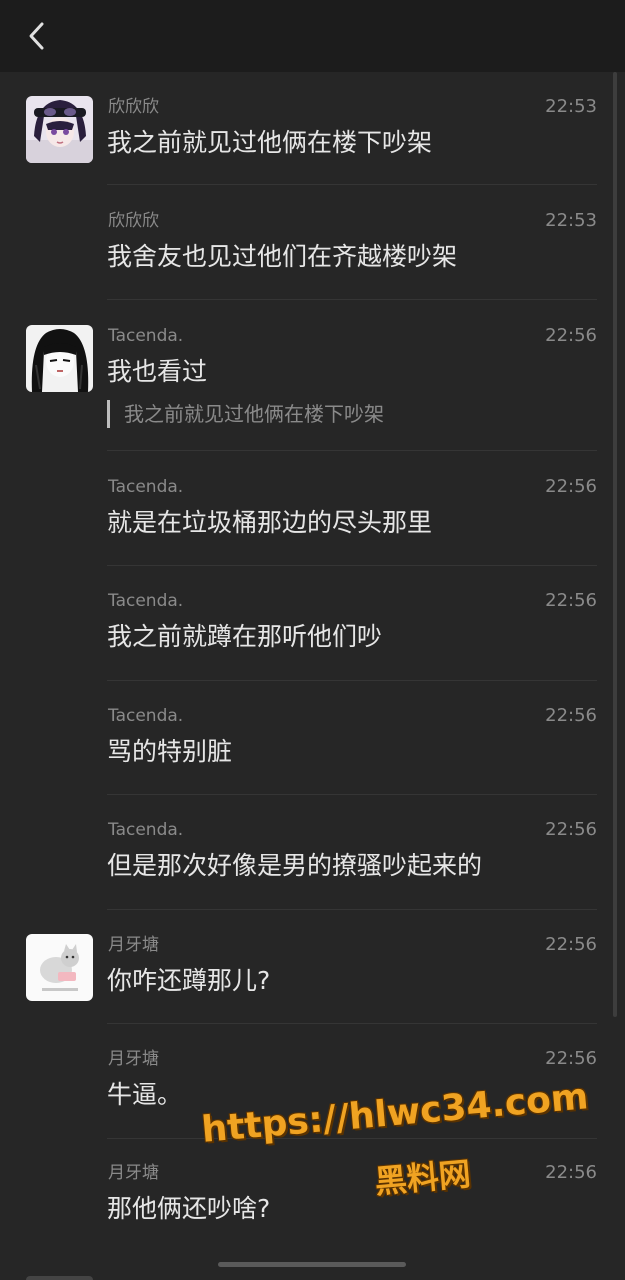 This screenshot has height=1280, width=625. I want to click on next-message-avatar, so click(59, 1278).